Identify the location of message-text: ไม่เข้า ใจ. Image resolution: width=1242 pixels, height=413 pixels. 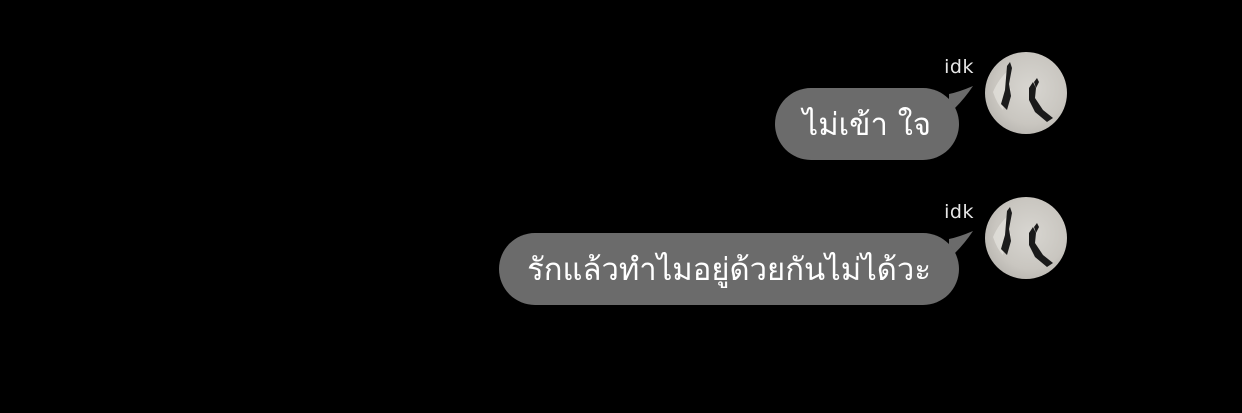
(866, 125).